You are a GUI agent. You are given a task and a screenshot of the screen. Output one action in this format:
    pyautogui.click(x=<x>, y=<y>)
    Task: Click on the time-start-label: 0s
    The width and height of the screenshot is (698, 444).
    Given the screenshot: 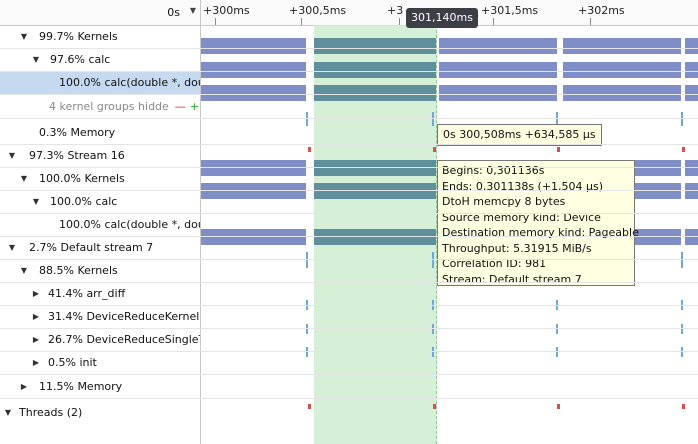 What is the action you would take?
    pyautogui.click(x=173, y=12)
    